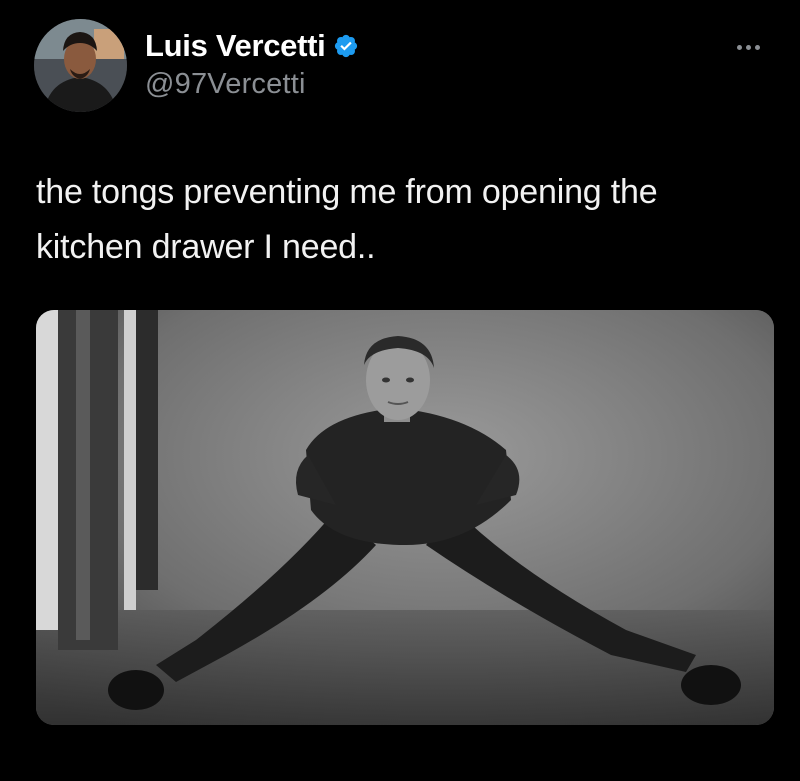 Image resolution: width=800 pixels, height=781 pixels. I want to click on verified-badge-icon, so click(346, 46).